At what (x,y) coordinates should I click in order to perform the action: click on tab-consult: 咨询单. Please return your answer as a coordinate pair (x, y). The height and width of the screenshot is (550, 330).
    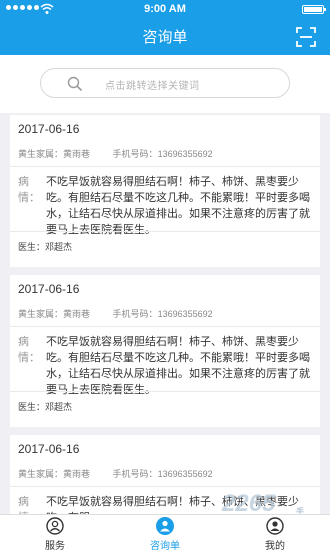
    Looking at the image, I should click on (165, 532).